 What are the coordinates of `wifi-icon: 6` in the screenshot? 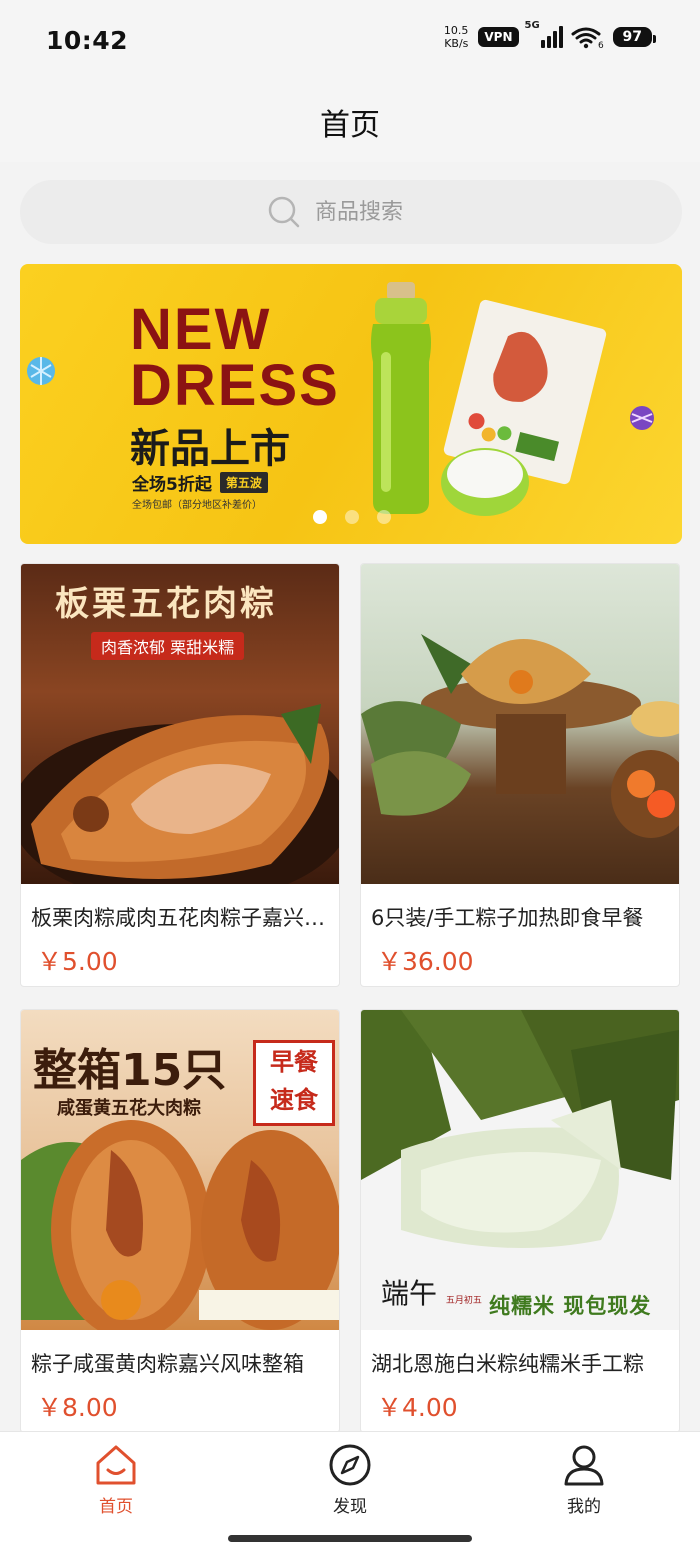 It's located at (587, 38).